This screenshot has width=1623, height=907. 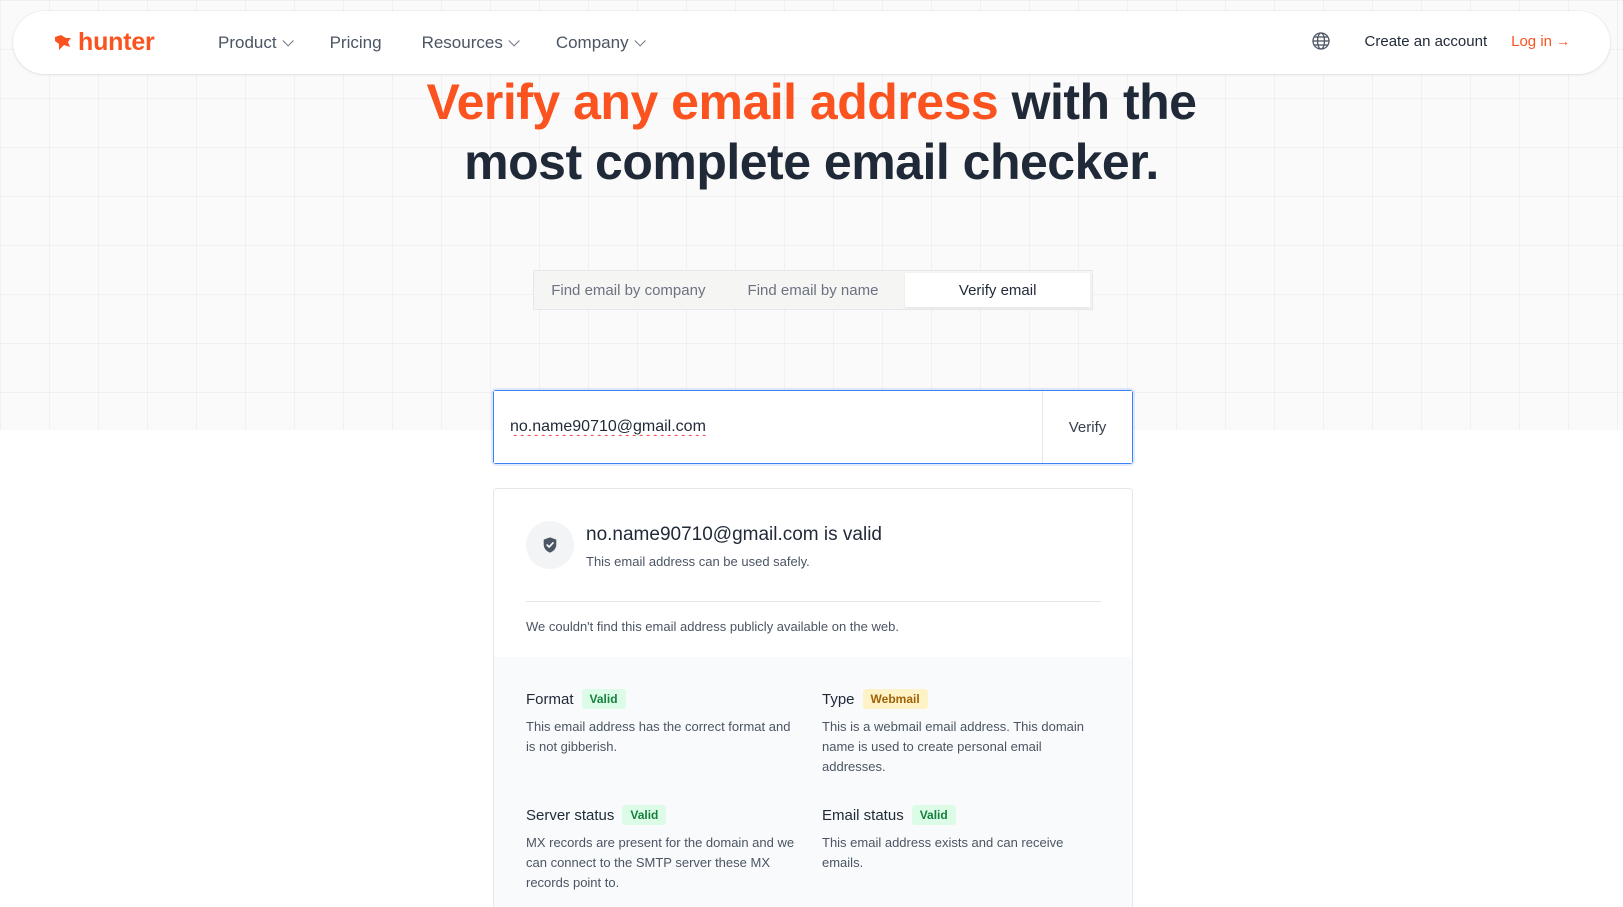 I want to click on nav-product-label: Product, so click(x=247, y=42).